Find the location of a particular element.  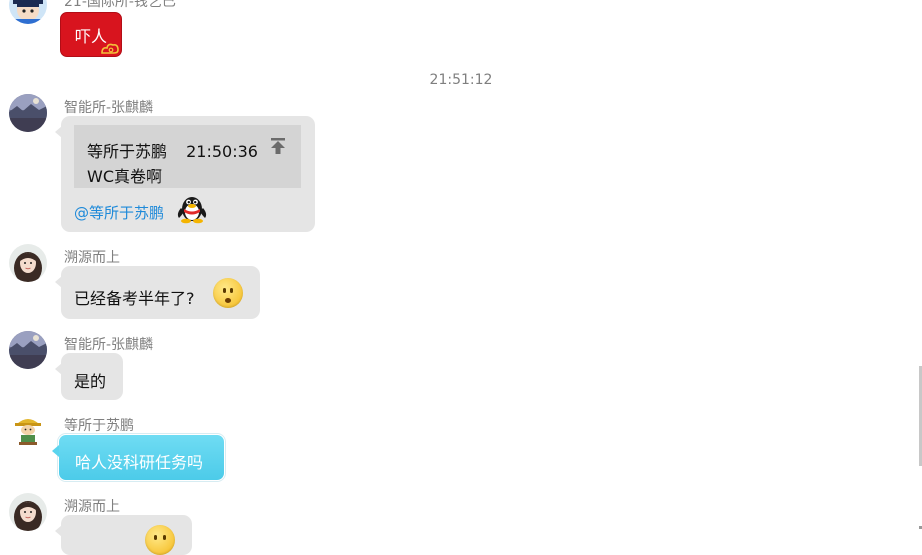

message-bubble: 吓人 is located at coordinates (91, 34).